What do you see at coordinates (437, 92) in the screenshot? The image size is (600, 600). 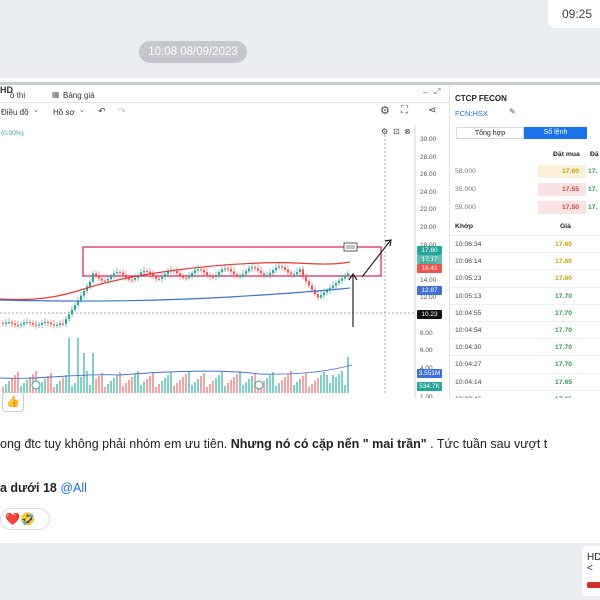 I see `expand-icon: ⤢` at bounding box center [437, 92].